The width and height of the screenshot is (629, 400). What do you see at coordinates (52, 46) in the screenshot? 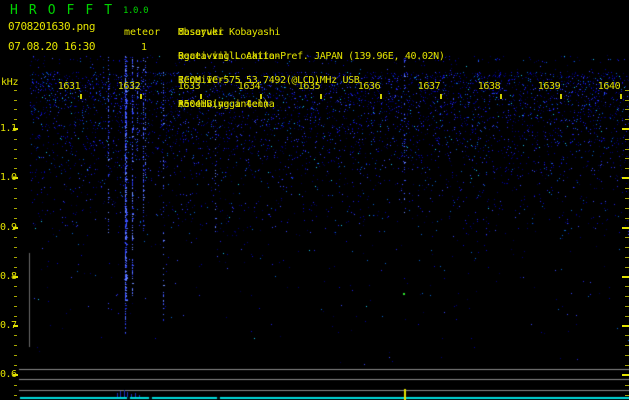
I see `datetime-label: 07.08.20 16:30` at bounding box center [52, 46].